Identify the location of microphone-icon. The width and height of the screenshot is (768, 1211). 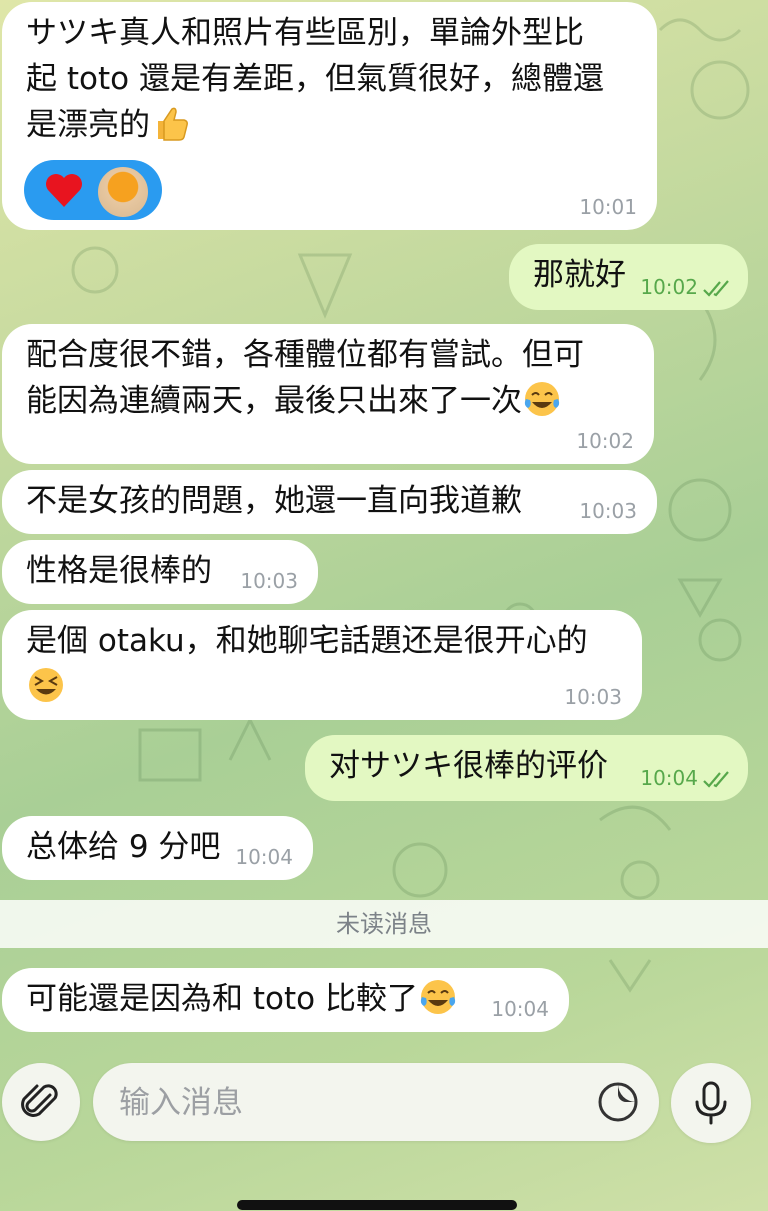
(711, 1103).